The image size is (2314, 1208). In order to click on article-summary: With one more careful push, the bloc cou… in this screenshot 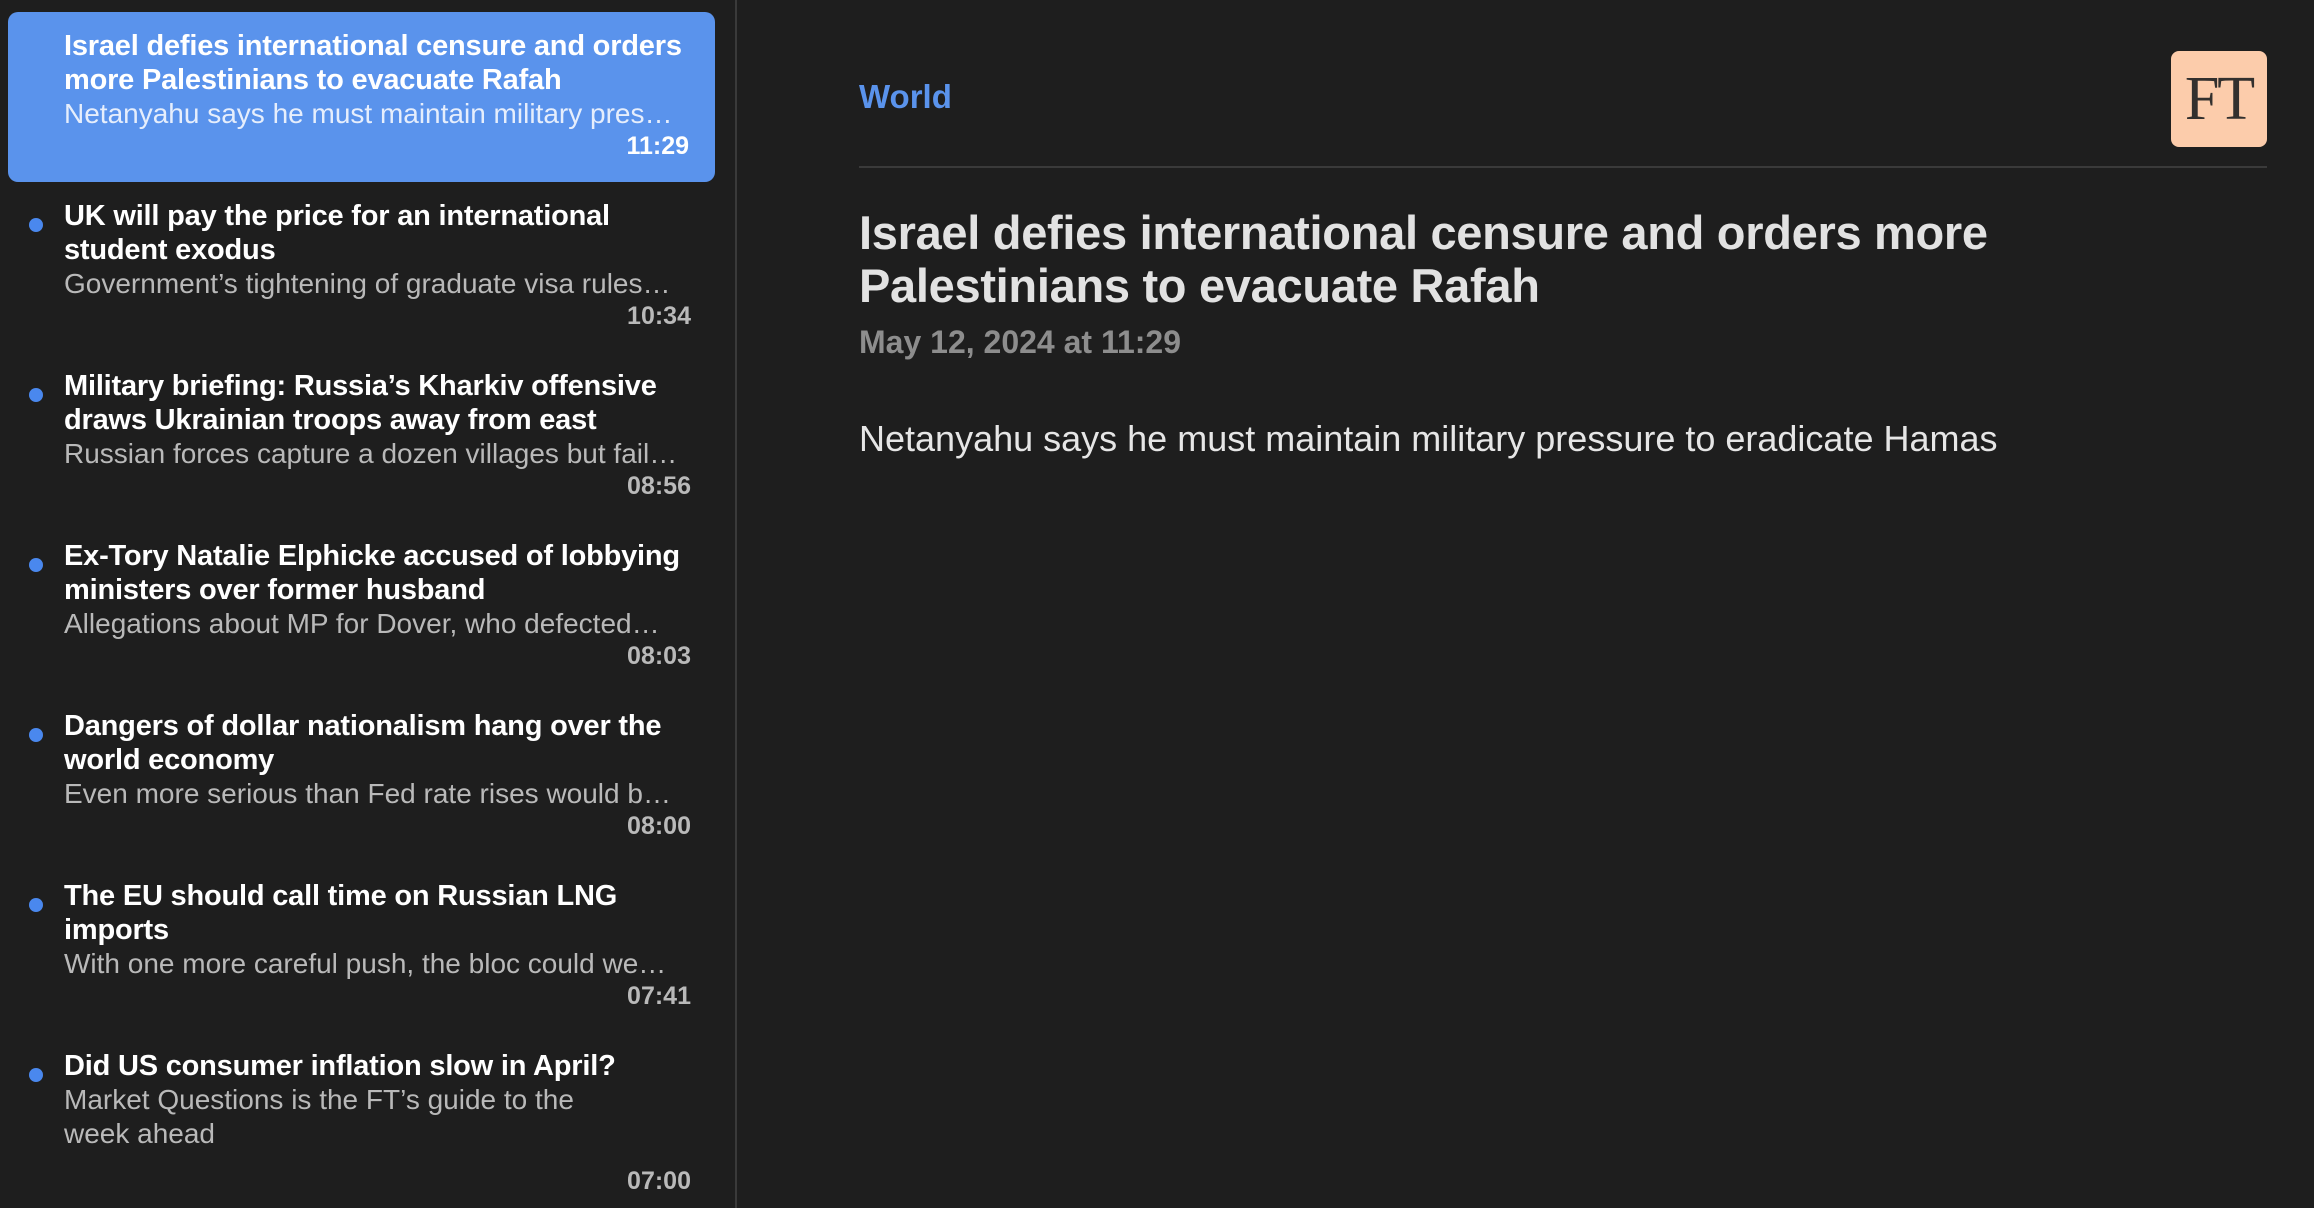, I will do `click(365, 963)`.